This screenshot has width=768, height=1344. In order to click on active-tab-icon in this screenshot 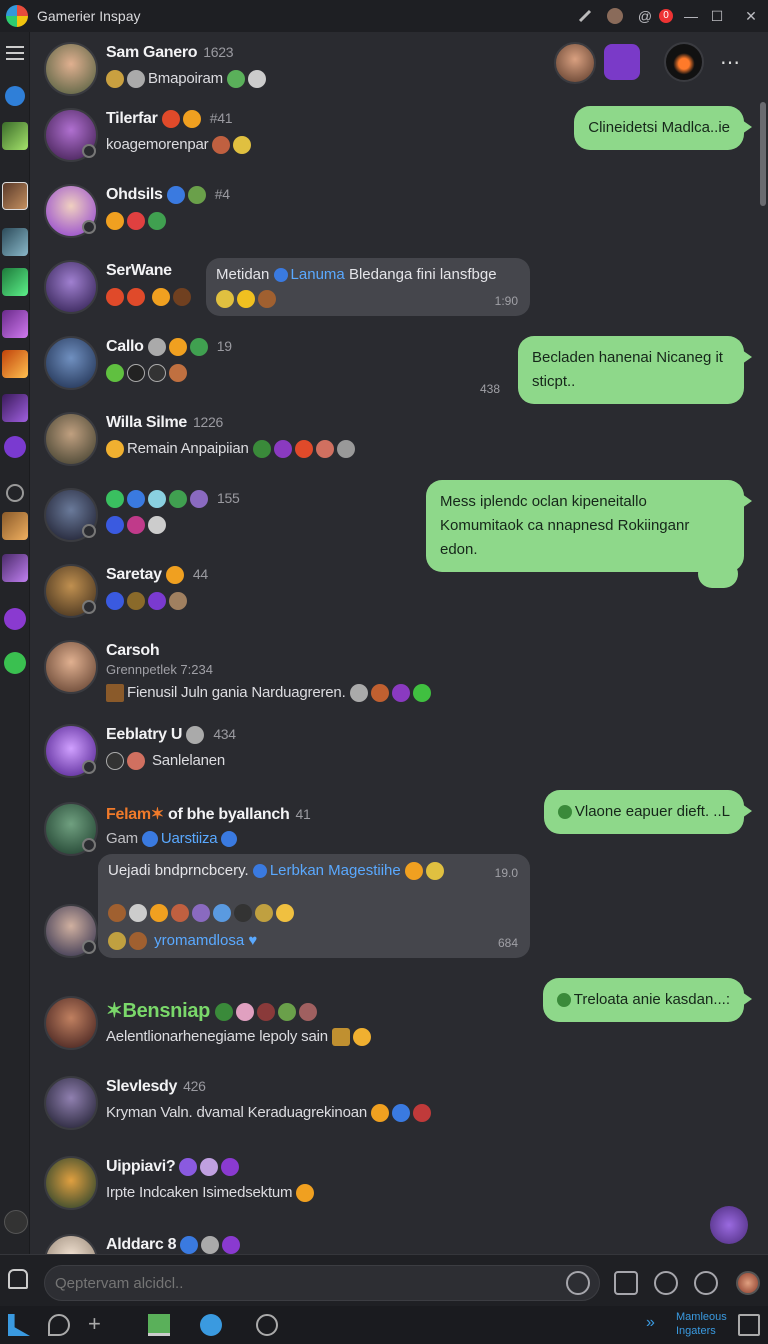, I will do `click(211, 1325)`.